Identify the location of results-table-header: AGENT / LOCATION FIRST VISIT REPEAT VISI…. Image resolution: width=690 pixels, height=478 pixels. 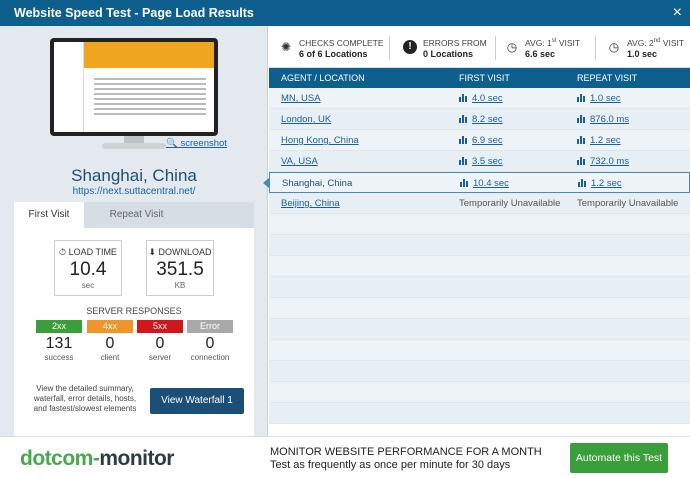
(479, 78).